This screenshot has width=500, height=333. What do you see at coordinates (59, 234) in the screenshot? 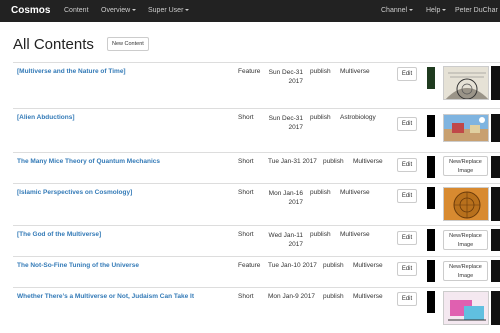
I see `content-title-link: [The God of the Multiverse]` at bounding box center [59, 234].